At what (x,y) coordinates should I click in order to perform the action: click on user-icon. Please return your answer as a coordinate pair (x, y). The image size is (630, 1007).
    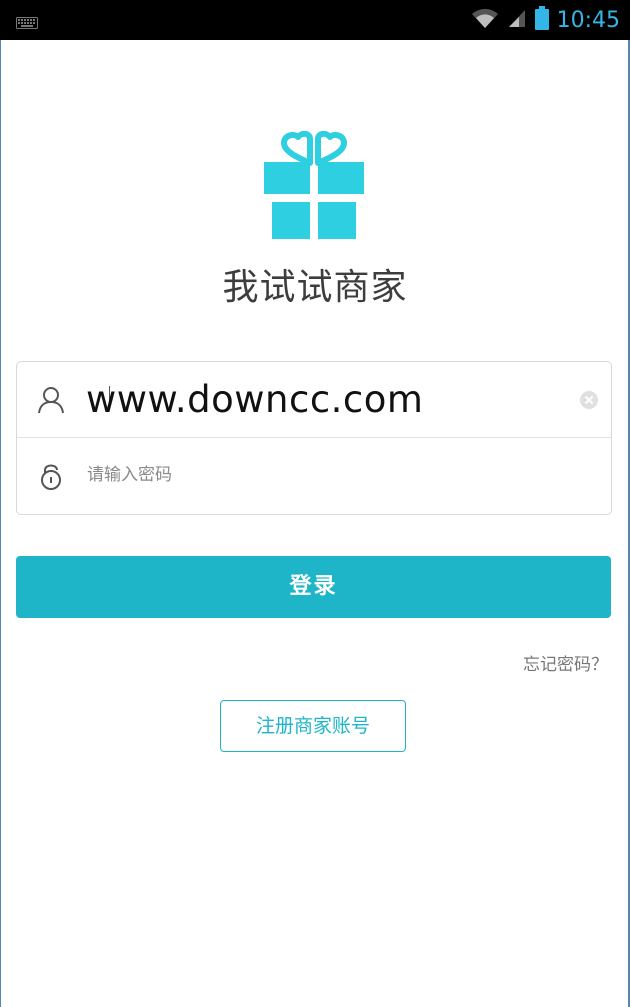
    Looking at the image, I should click on (51, 402).